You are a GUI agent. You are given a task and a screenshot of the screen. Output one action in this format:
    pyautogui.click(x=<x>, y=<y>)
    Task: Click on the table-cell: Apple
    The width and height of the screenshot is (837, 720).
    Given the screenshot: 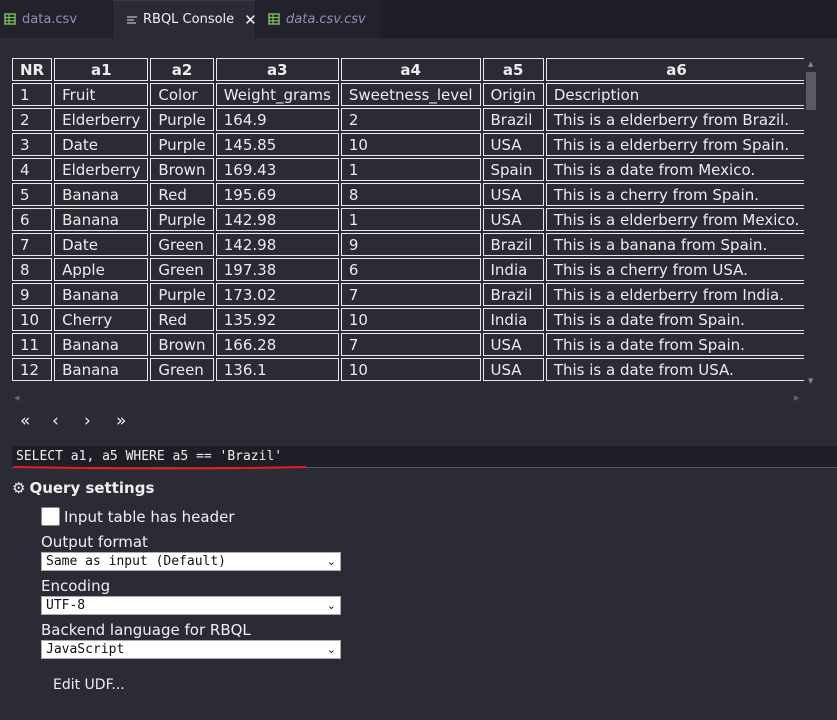 What is the action you would take?
    pyautogui.click(x=101, y=269)
    